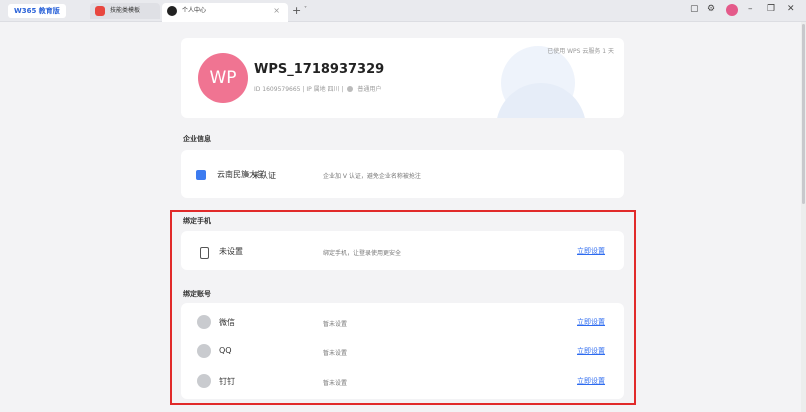  What do you see at coordinates (194, 10) in the screenshot?
I see `tab-label: 个人中心` at bounding box center [194, 10].